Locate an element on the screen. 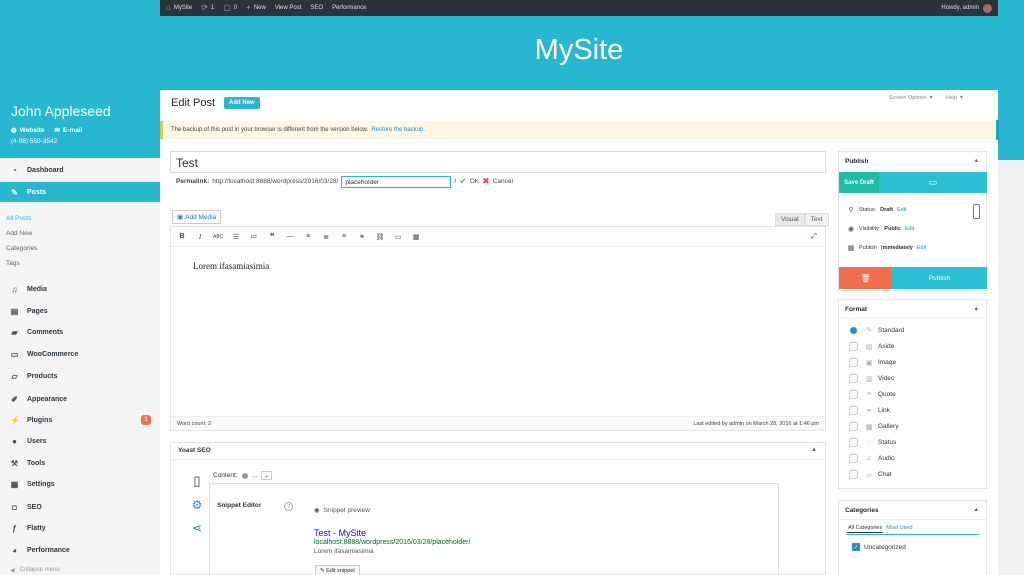  yoast-header: Yoast SEO ▲ is located at coordinates (498, 451).